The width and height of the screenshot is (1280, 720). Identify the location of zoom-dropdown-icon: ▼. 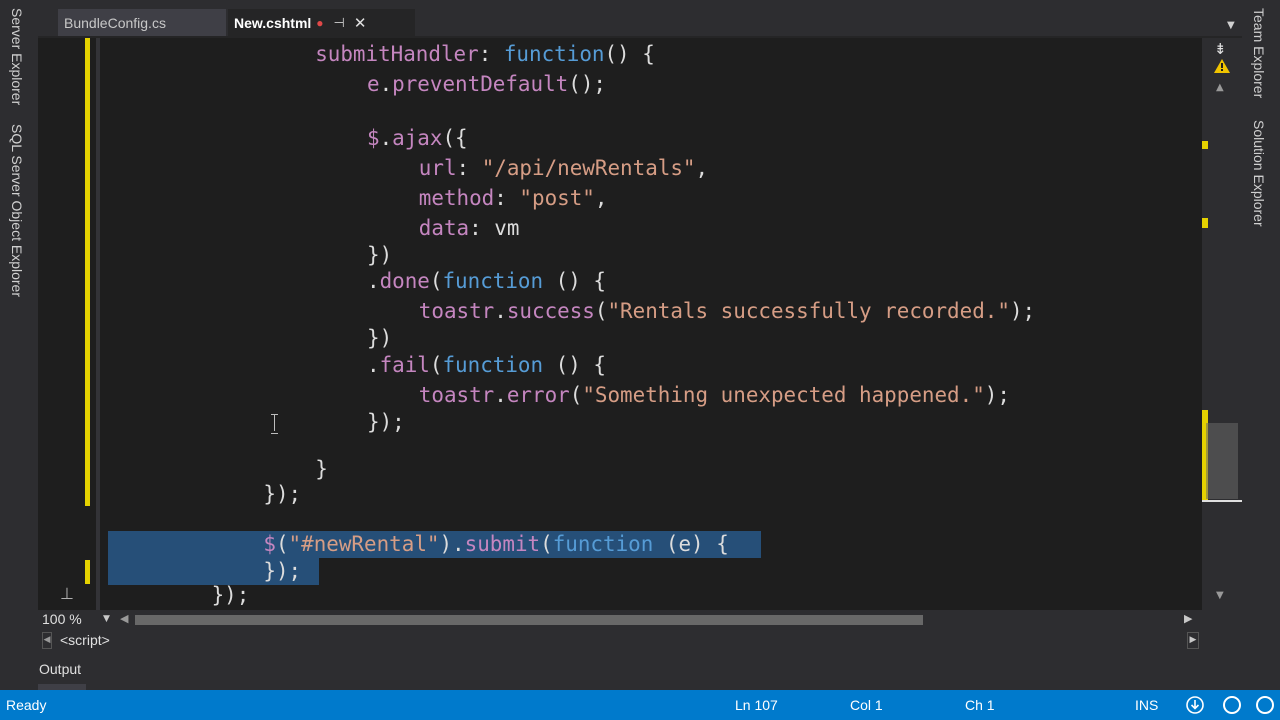
(106, 619).